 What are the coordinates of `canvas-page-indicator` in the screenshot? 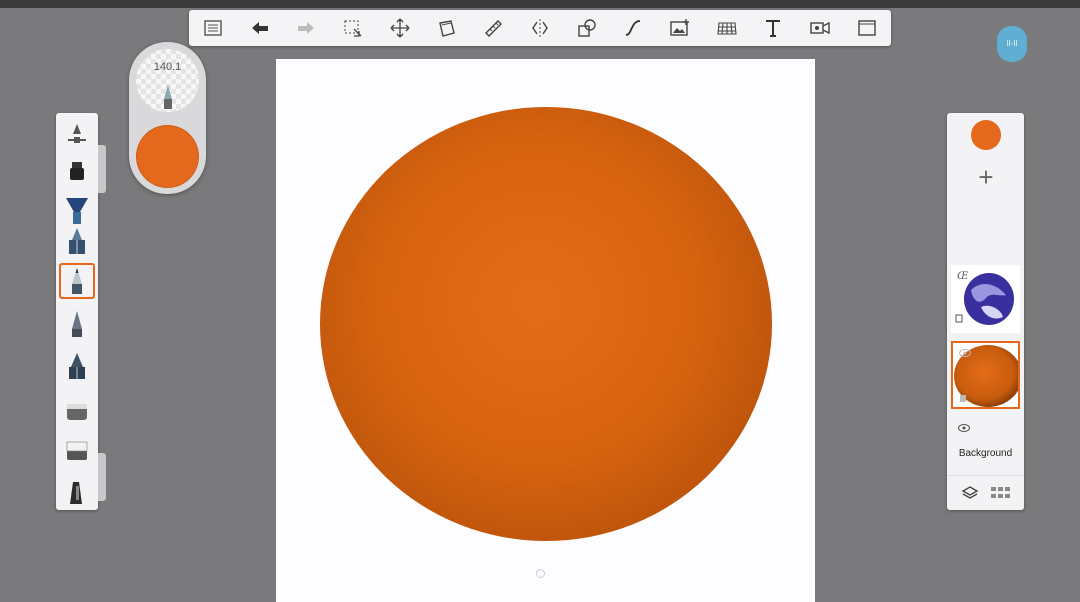 It's located at (540, 573).